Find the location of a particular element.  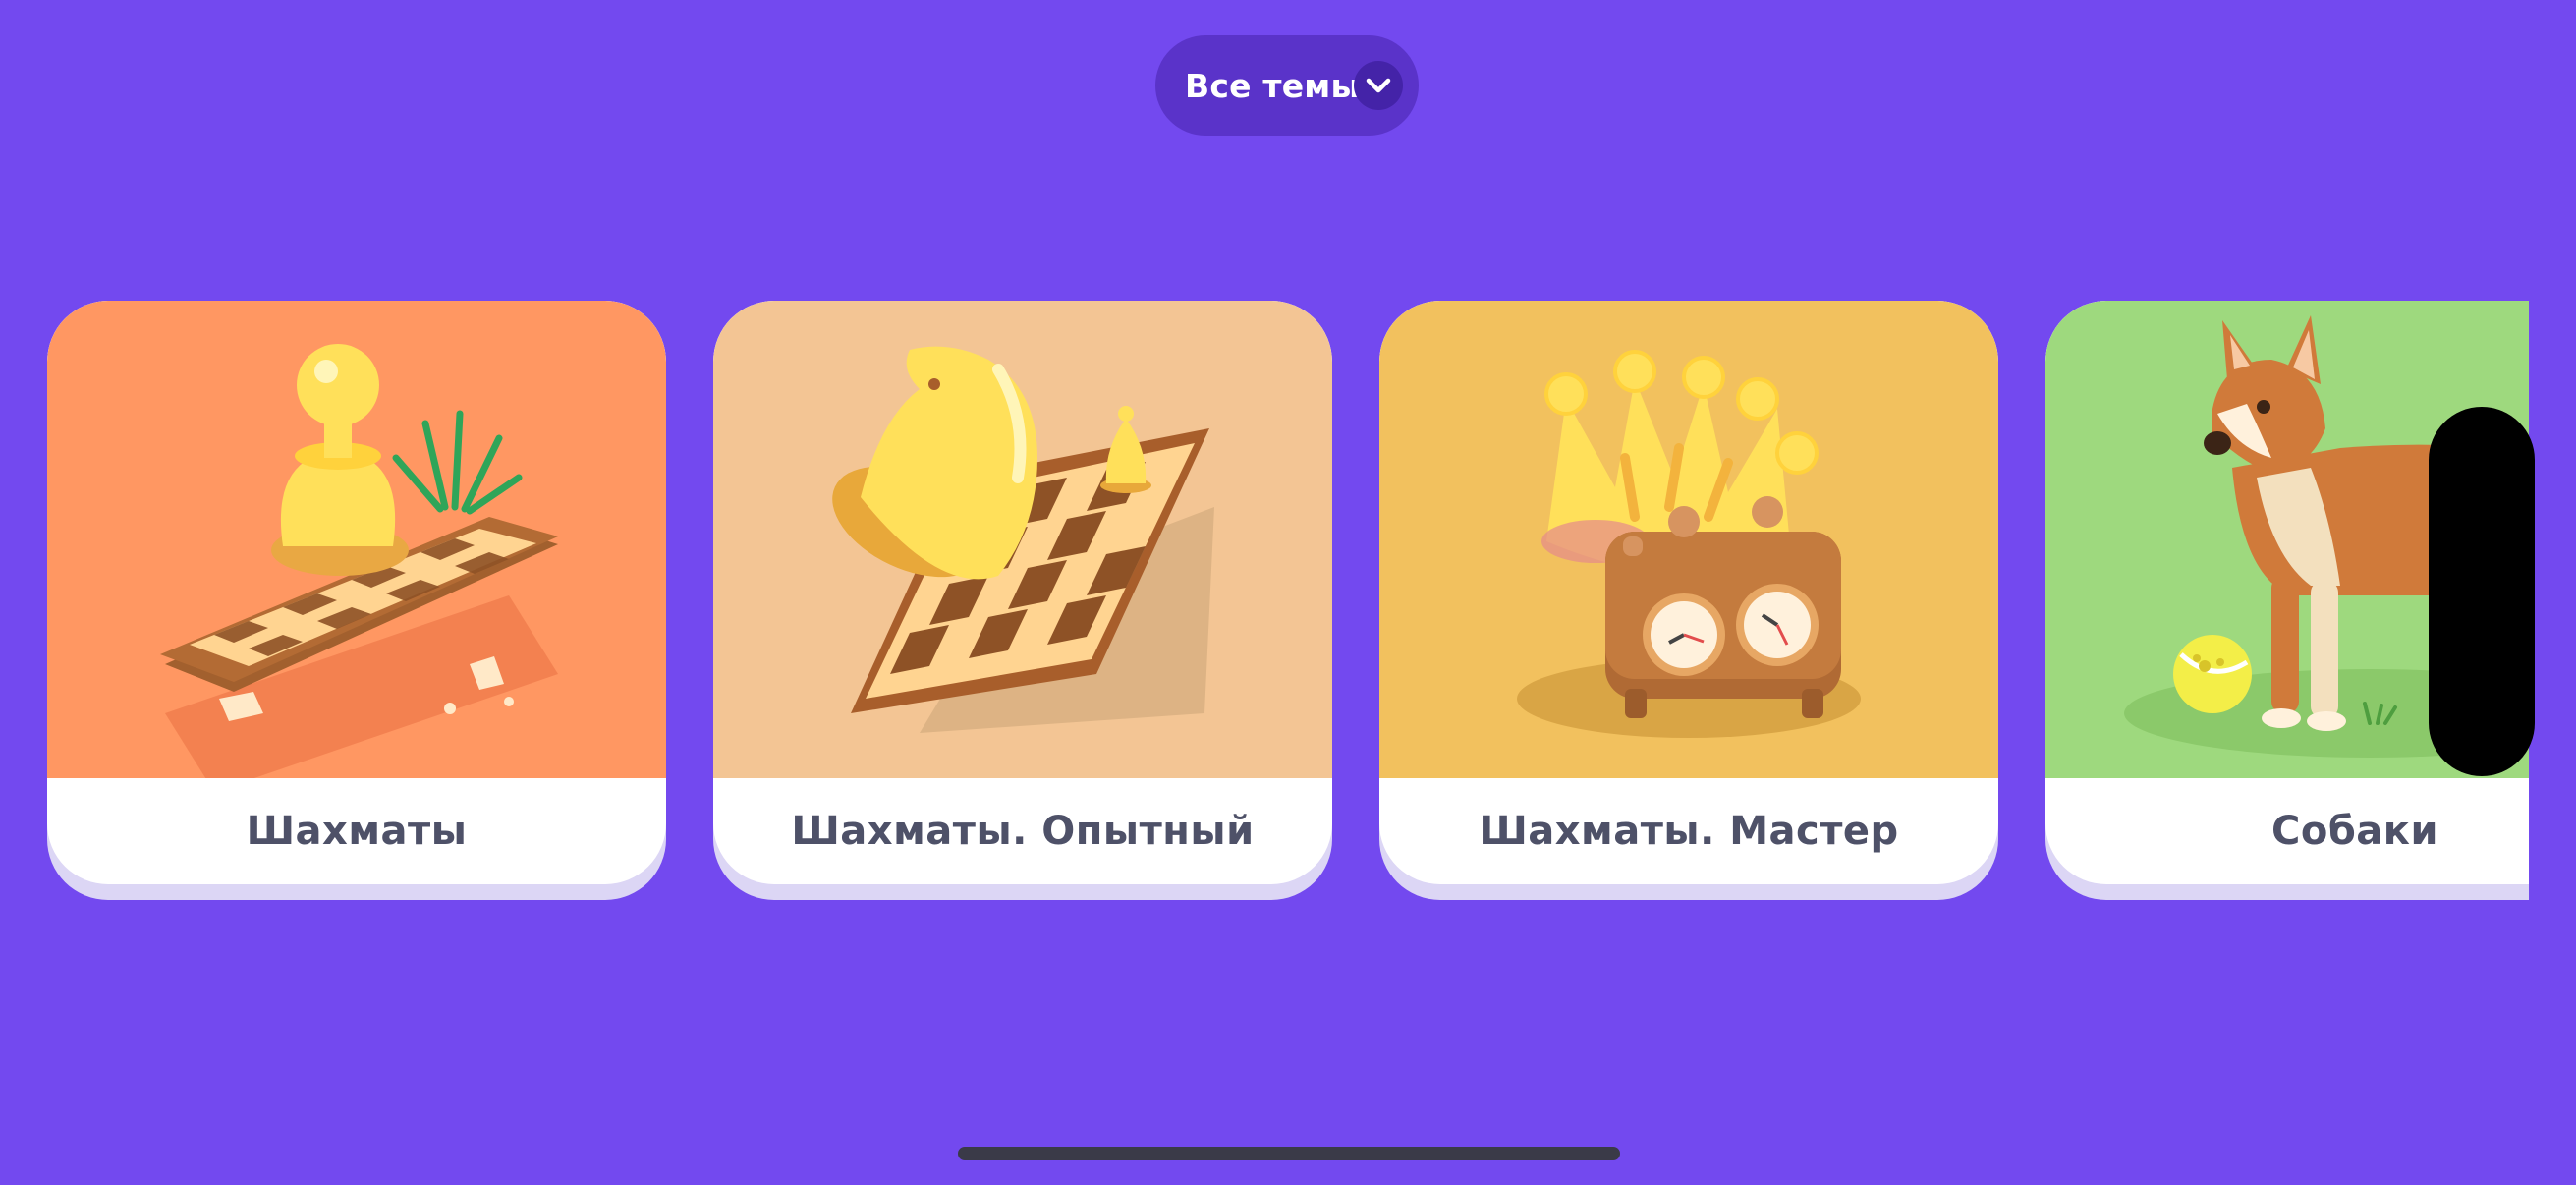

topic-card-chess-experienced: Шахматы. Опытный is located at coordinates (1022, 600).